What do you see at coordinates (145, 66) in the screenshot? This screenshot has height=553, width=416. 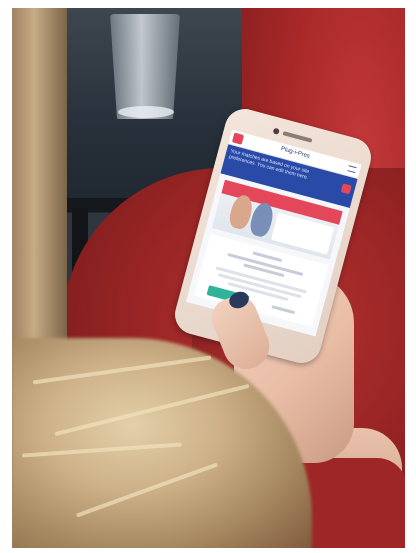 I see `drinking-glass` at bounding box center [145, 66].